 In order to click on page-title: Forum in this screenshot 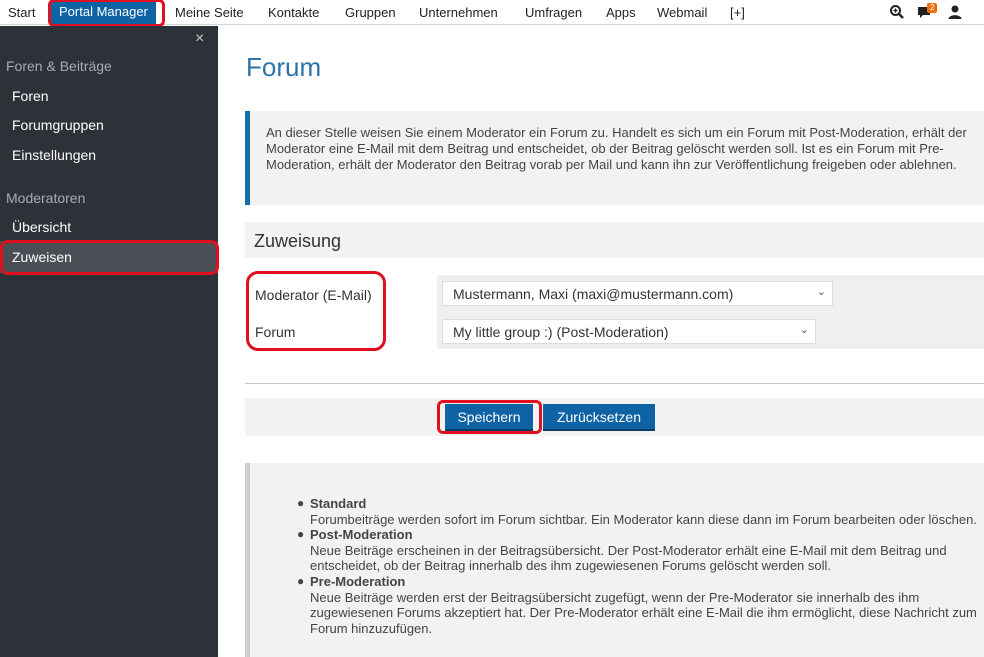, I will do `click(284, 67)`.